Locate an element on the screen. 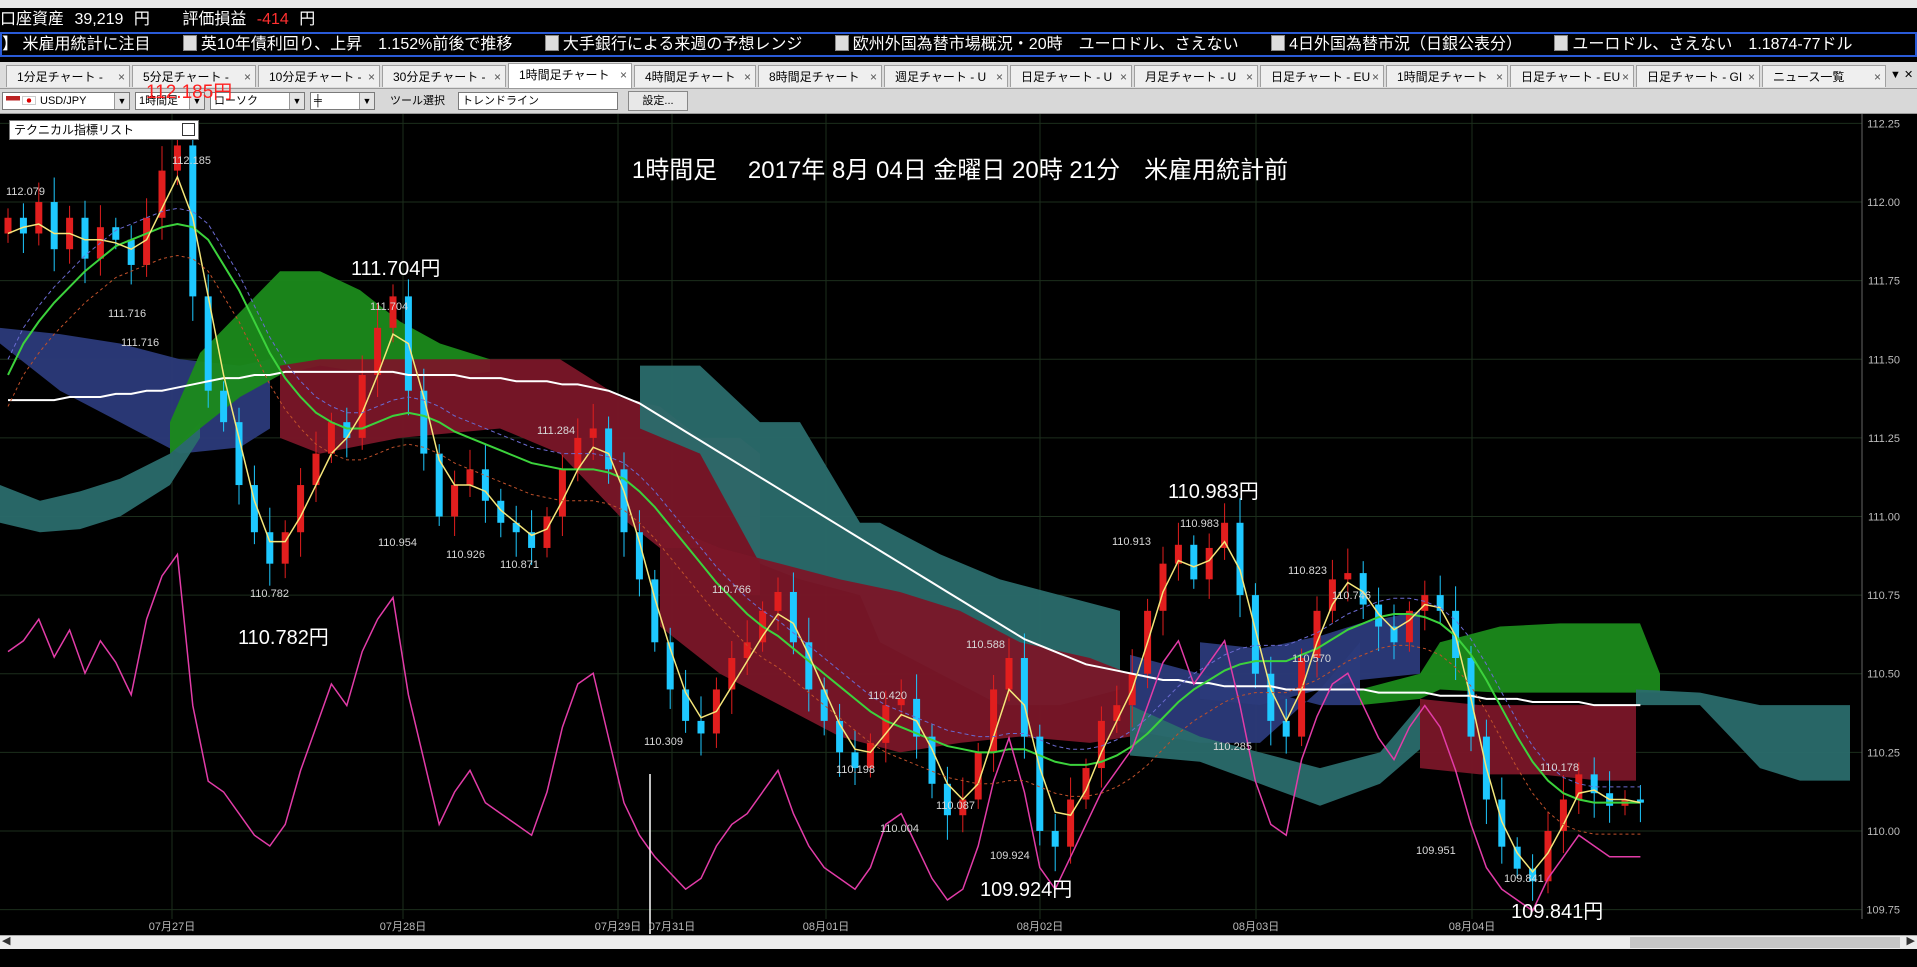 The image size is (1917, 967). price-label: 110.285 is located at coordinates (1232, 747).